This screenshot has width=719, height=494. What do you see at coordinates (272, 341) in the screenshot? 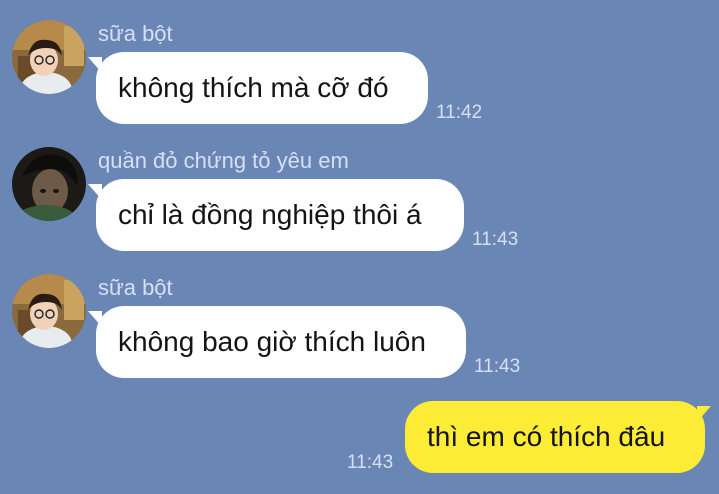
I see `message-text: không bao giờ thích luôn` at bounding box center [272, 341].